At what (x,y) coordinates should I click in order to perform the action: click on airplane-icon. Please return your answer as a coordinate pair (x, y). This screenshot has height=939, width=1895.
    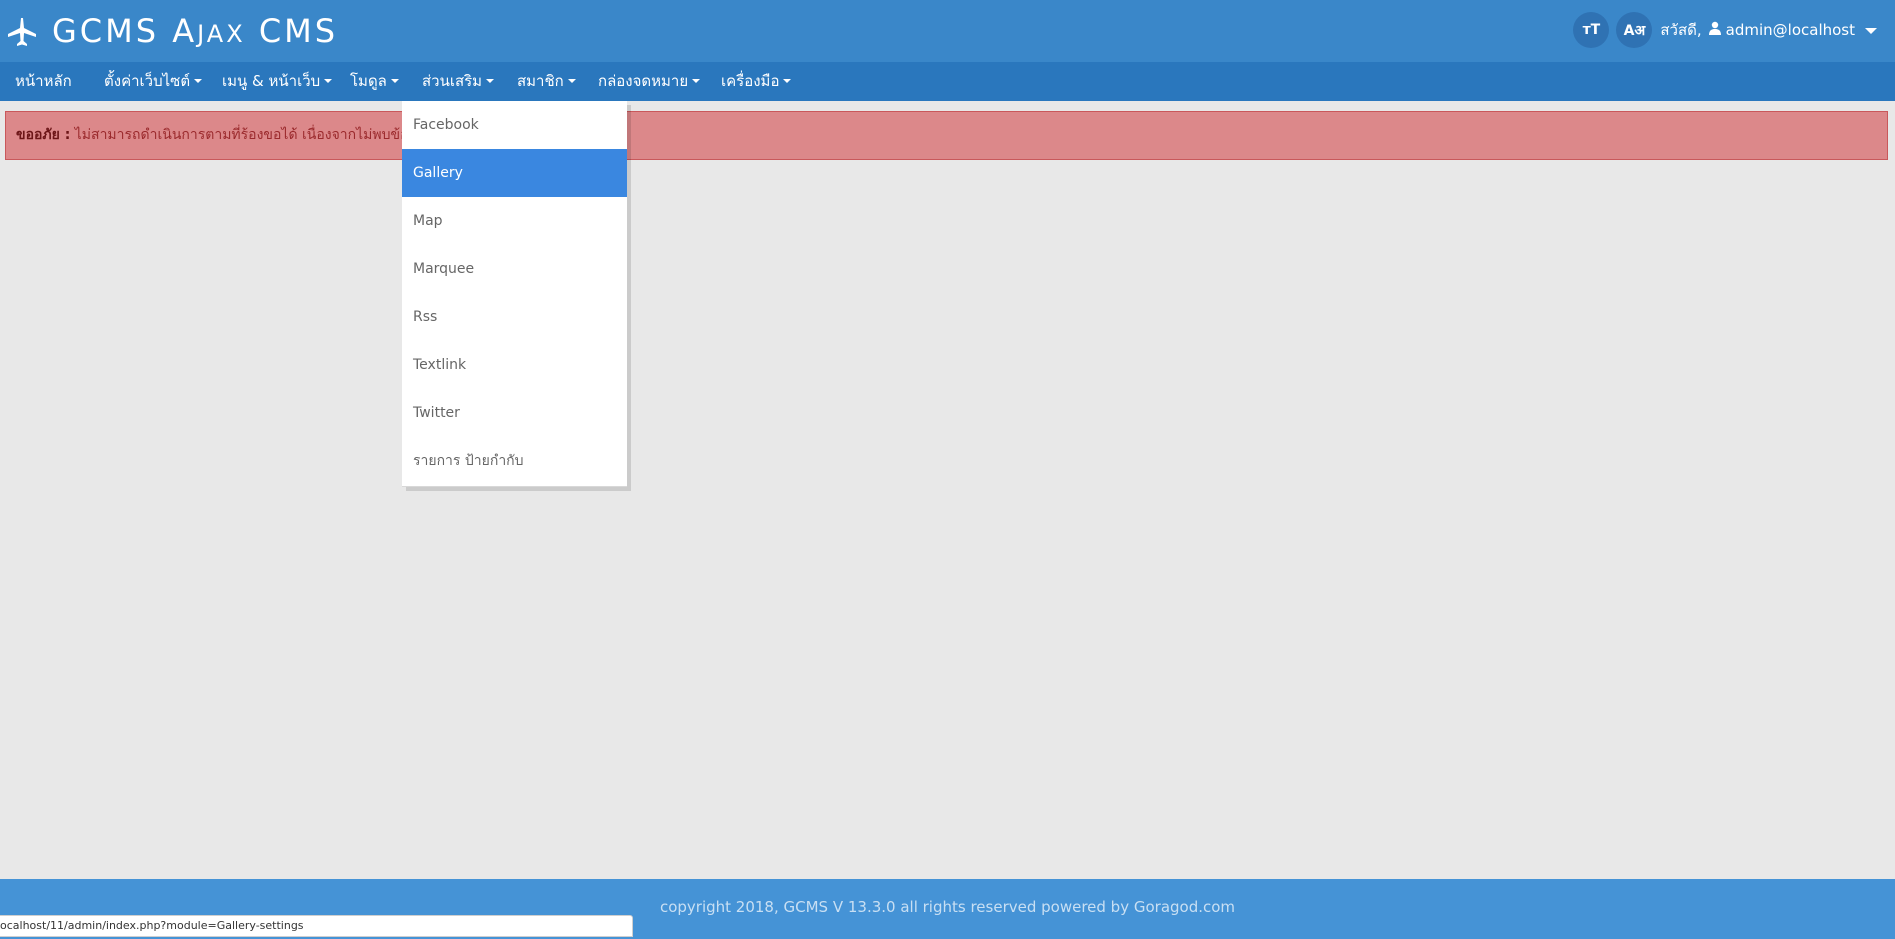
    Looking at the image, I should click on (22, 32).